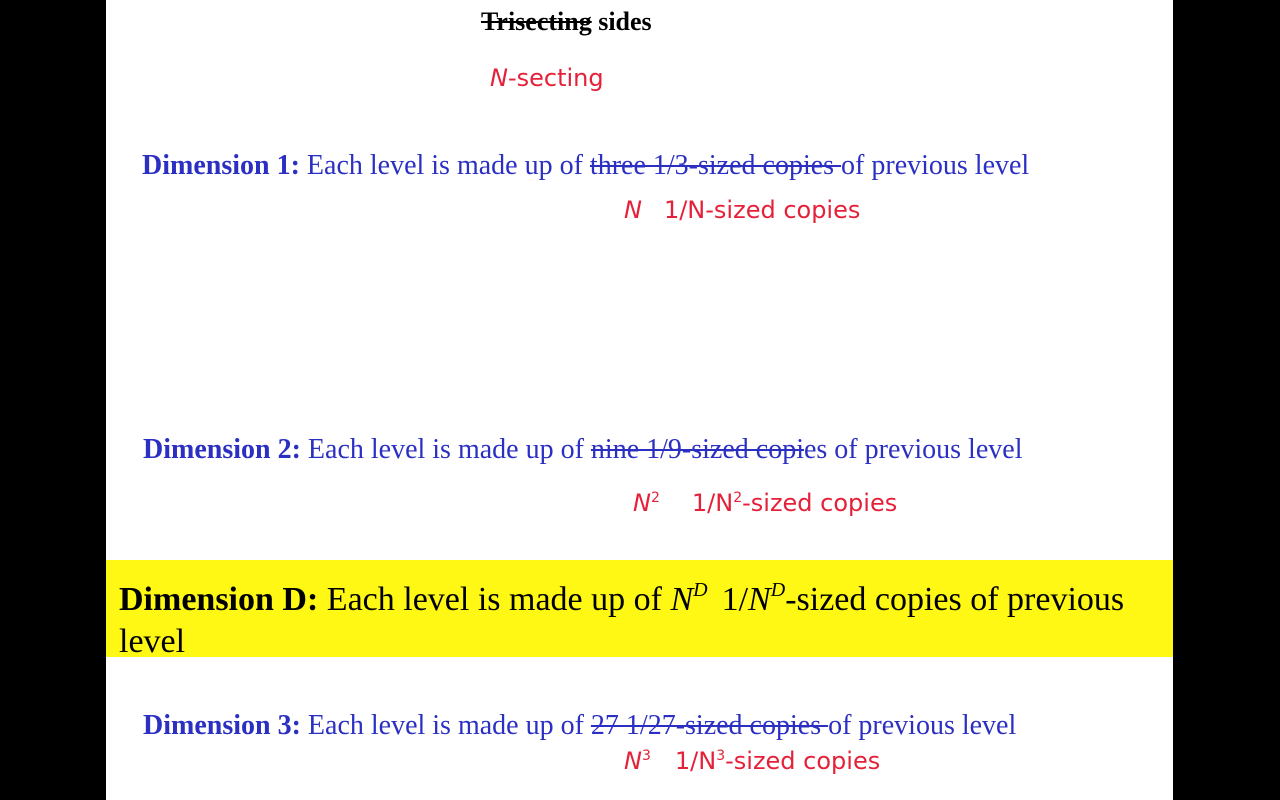 This screenshot has width=1280, height=800. I want to click on dimension-3-lead: Each level is made up of, so click(445, 725).